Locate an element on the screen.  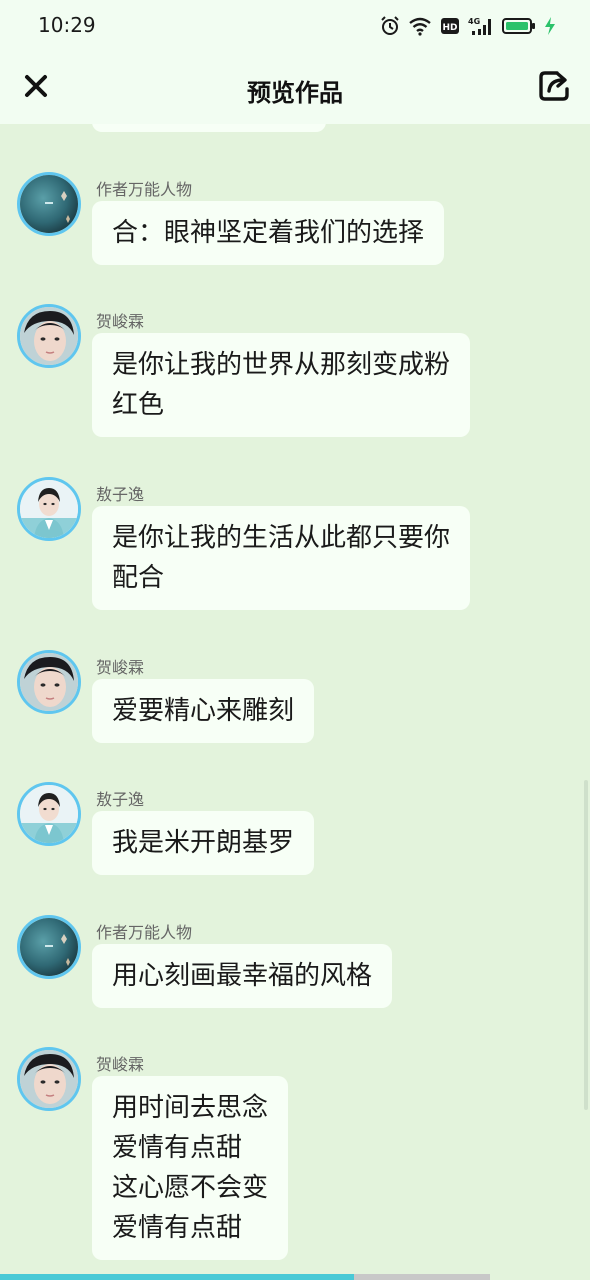
message-text: 爱要精心来雕刻 is located at coordinates (203, 711).